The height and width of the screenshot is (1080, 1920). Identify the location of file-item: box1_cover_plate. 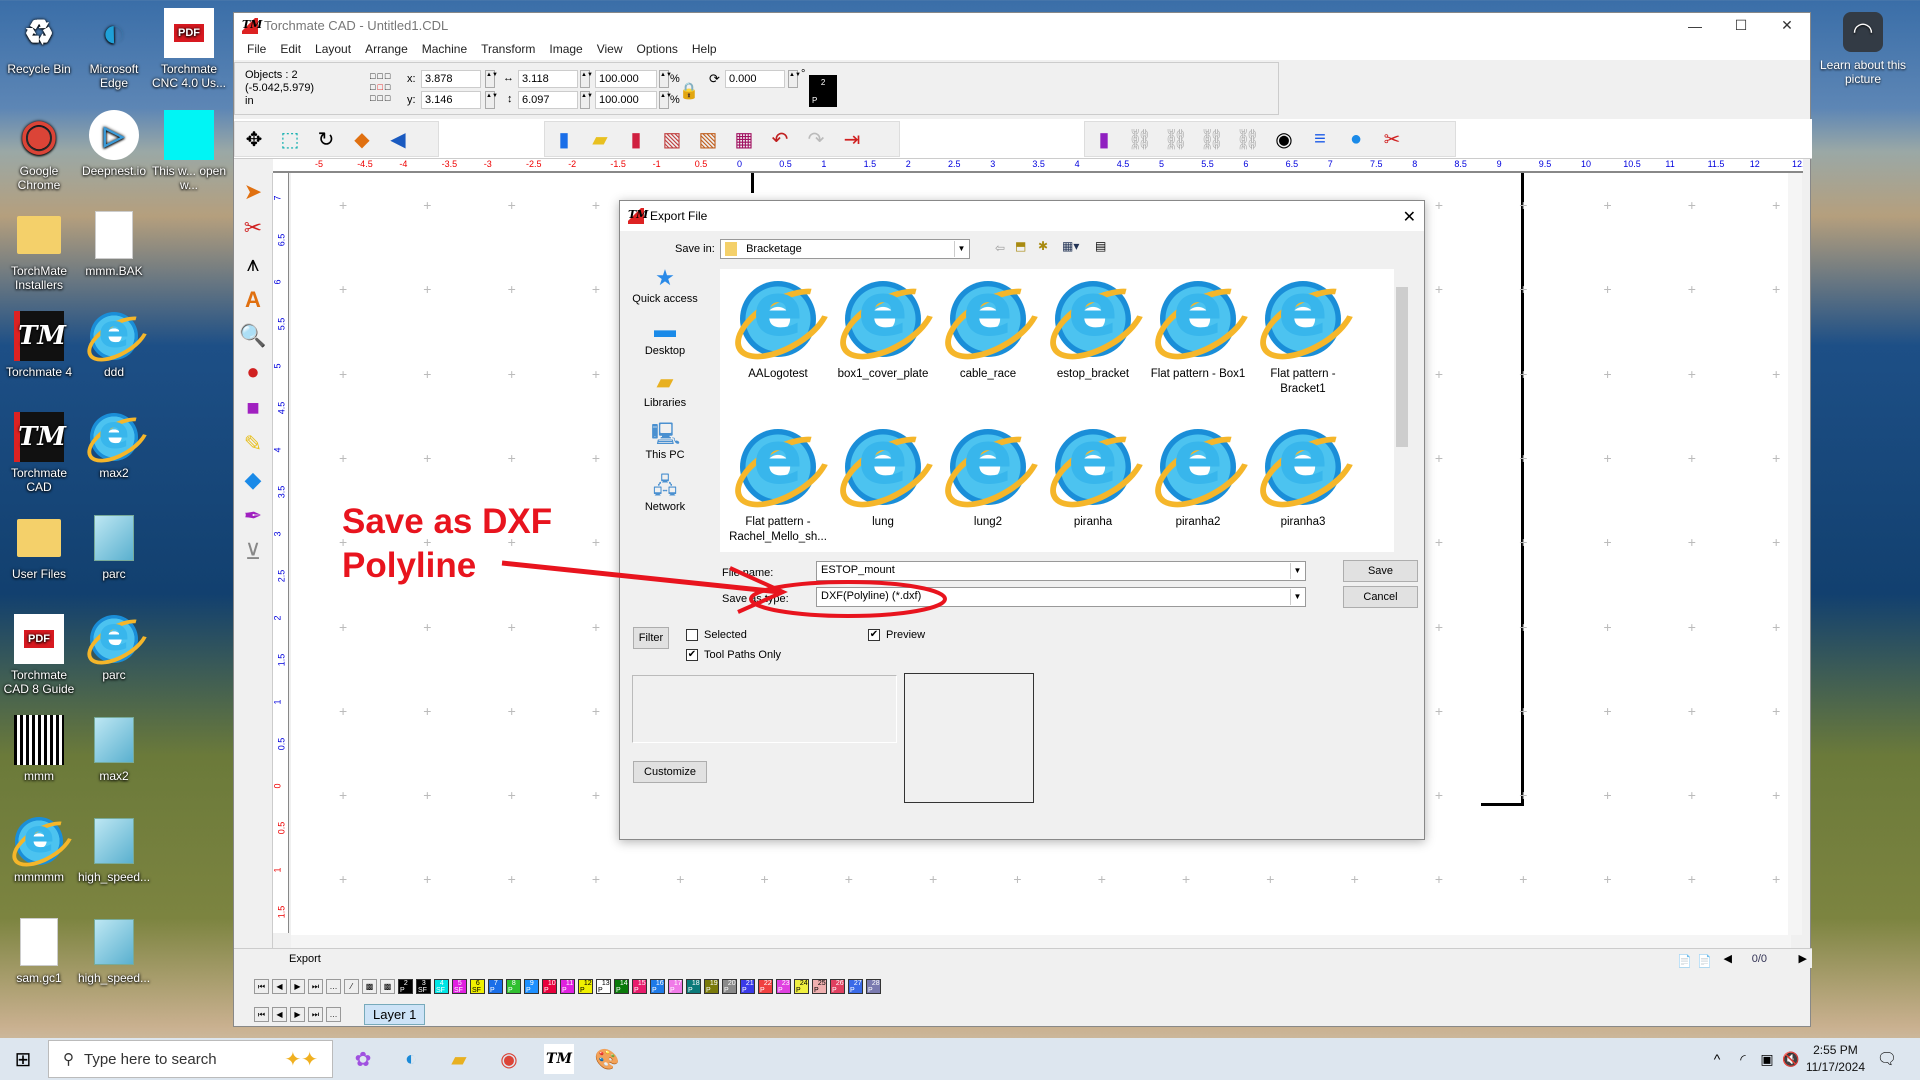
(883, 325).